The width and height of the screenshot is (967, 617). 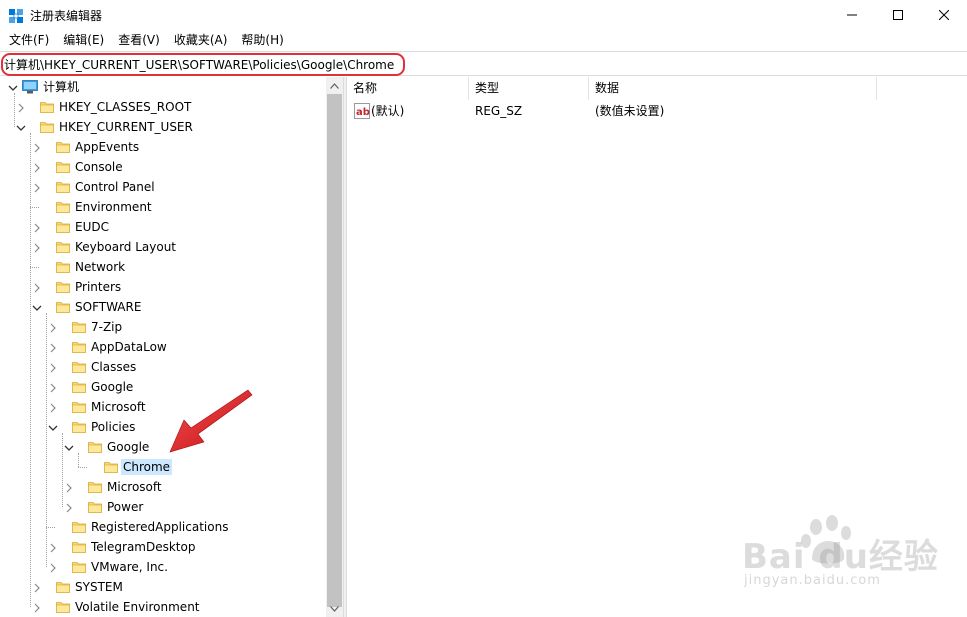 I want to click on column-header-type: 类型, so click(x=529, y=88).